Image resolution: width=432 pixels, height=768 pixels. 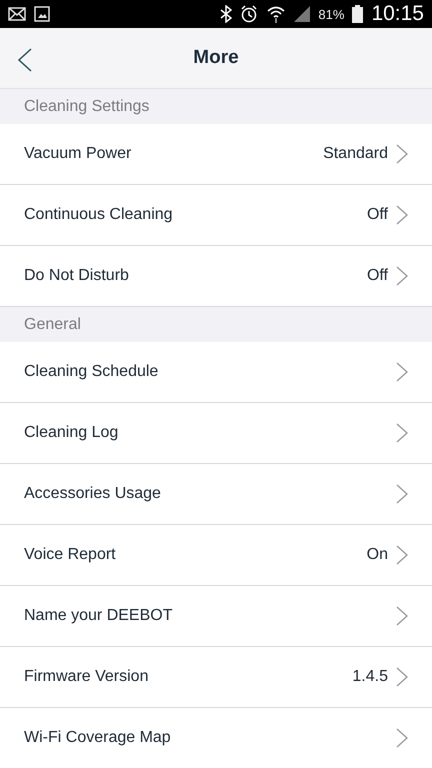 What do you see at coordinates (72, 433) in the screenshot?
I see `row-label: Cleaning Log` at bounding box center [72, 433].